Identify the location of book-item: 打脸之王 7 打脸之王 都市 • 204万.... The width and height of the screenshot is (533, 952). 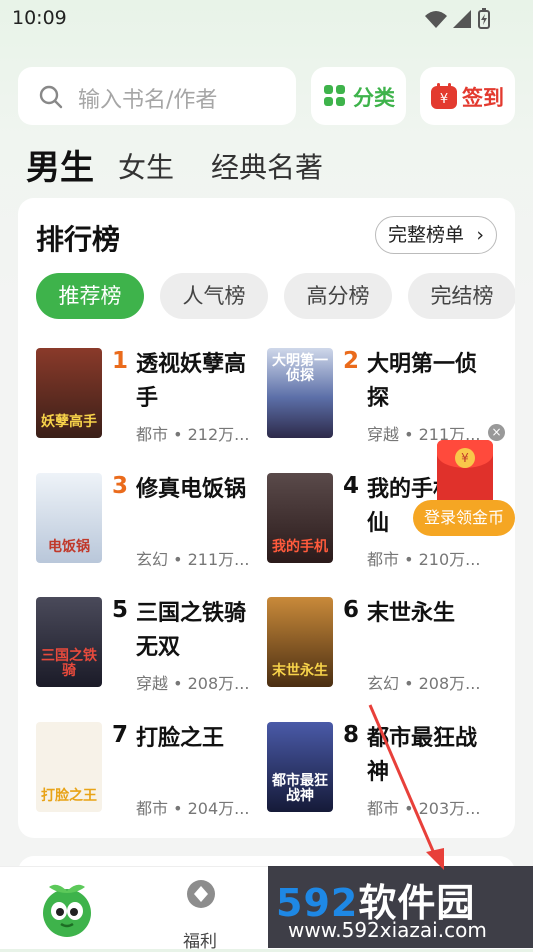
(152, 777).